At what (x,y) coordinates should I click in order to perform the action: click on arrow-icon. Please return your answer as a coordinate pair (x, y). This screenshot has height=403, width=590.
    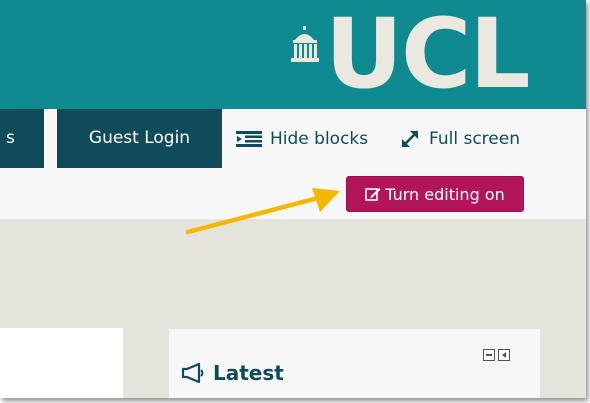
    Looking at the image, I should click on (262, 211).